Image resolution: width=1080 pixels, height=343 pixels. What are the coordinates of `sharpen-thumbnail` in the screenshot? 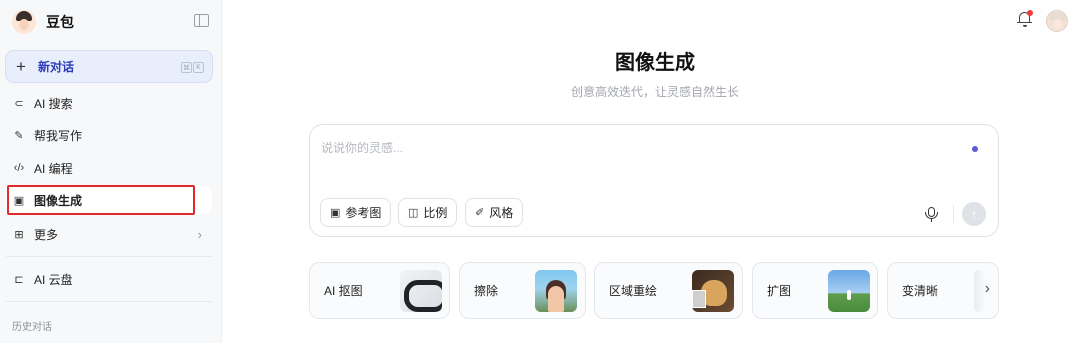 It's located at (979, 291).